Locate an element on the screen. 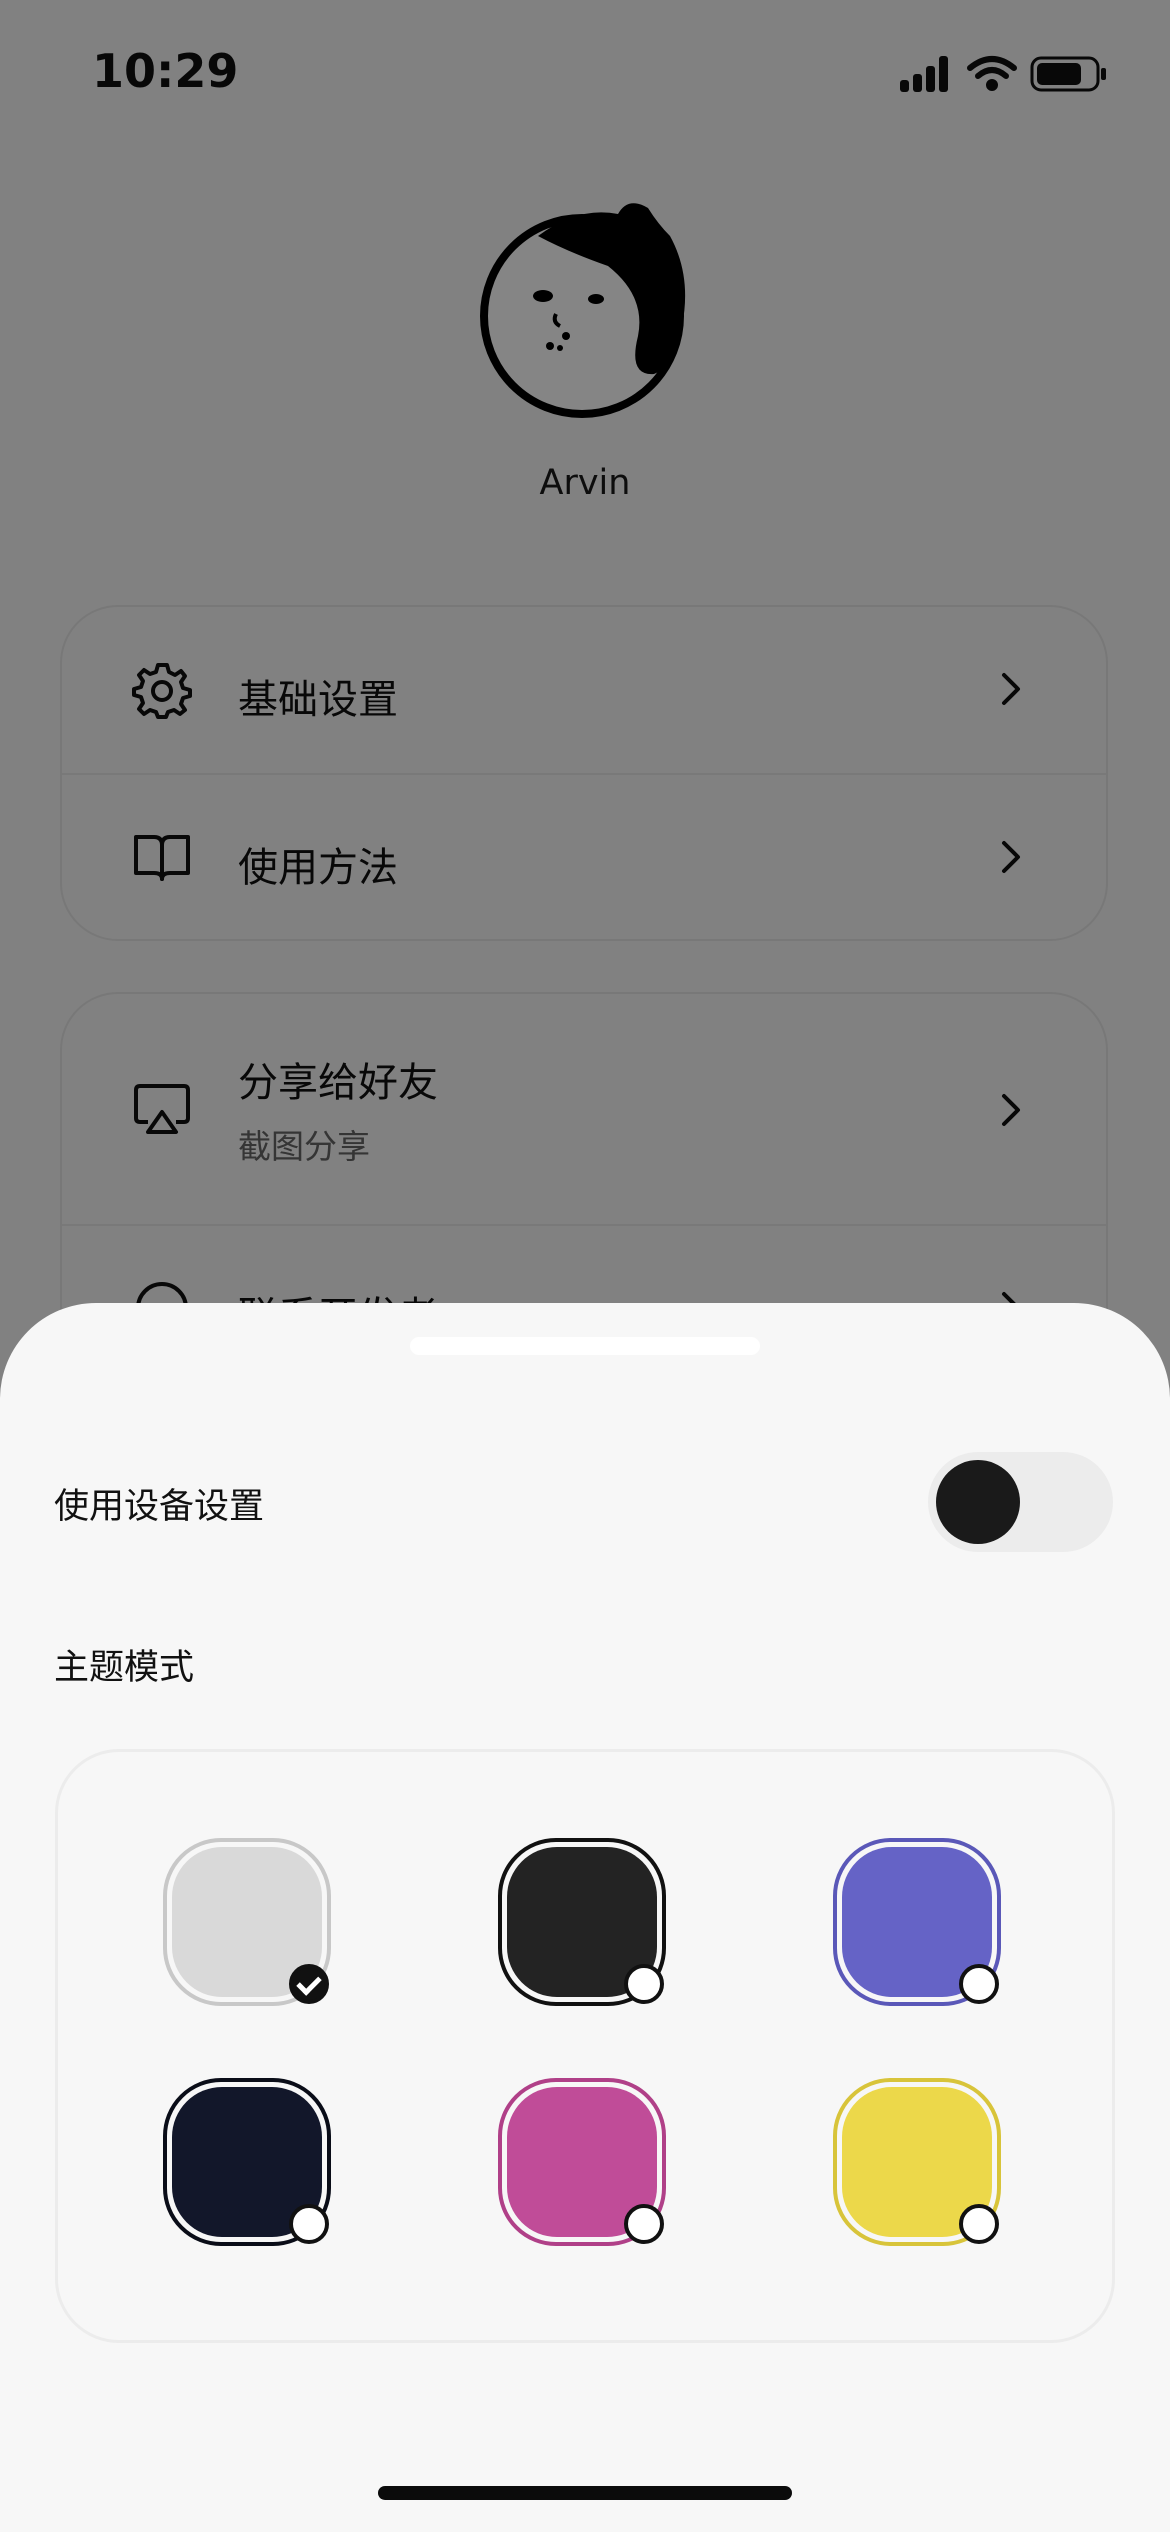 The image size is (1170, 2532). device-settings-toggle is located at coordinates (1020, 1502).